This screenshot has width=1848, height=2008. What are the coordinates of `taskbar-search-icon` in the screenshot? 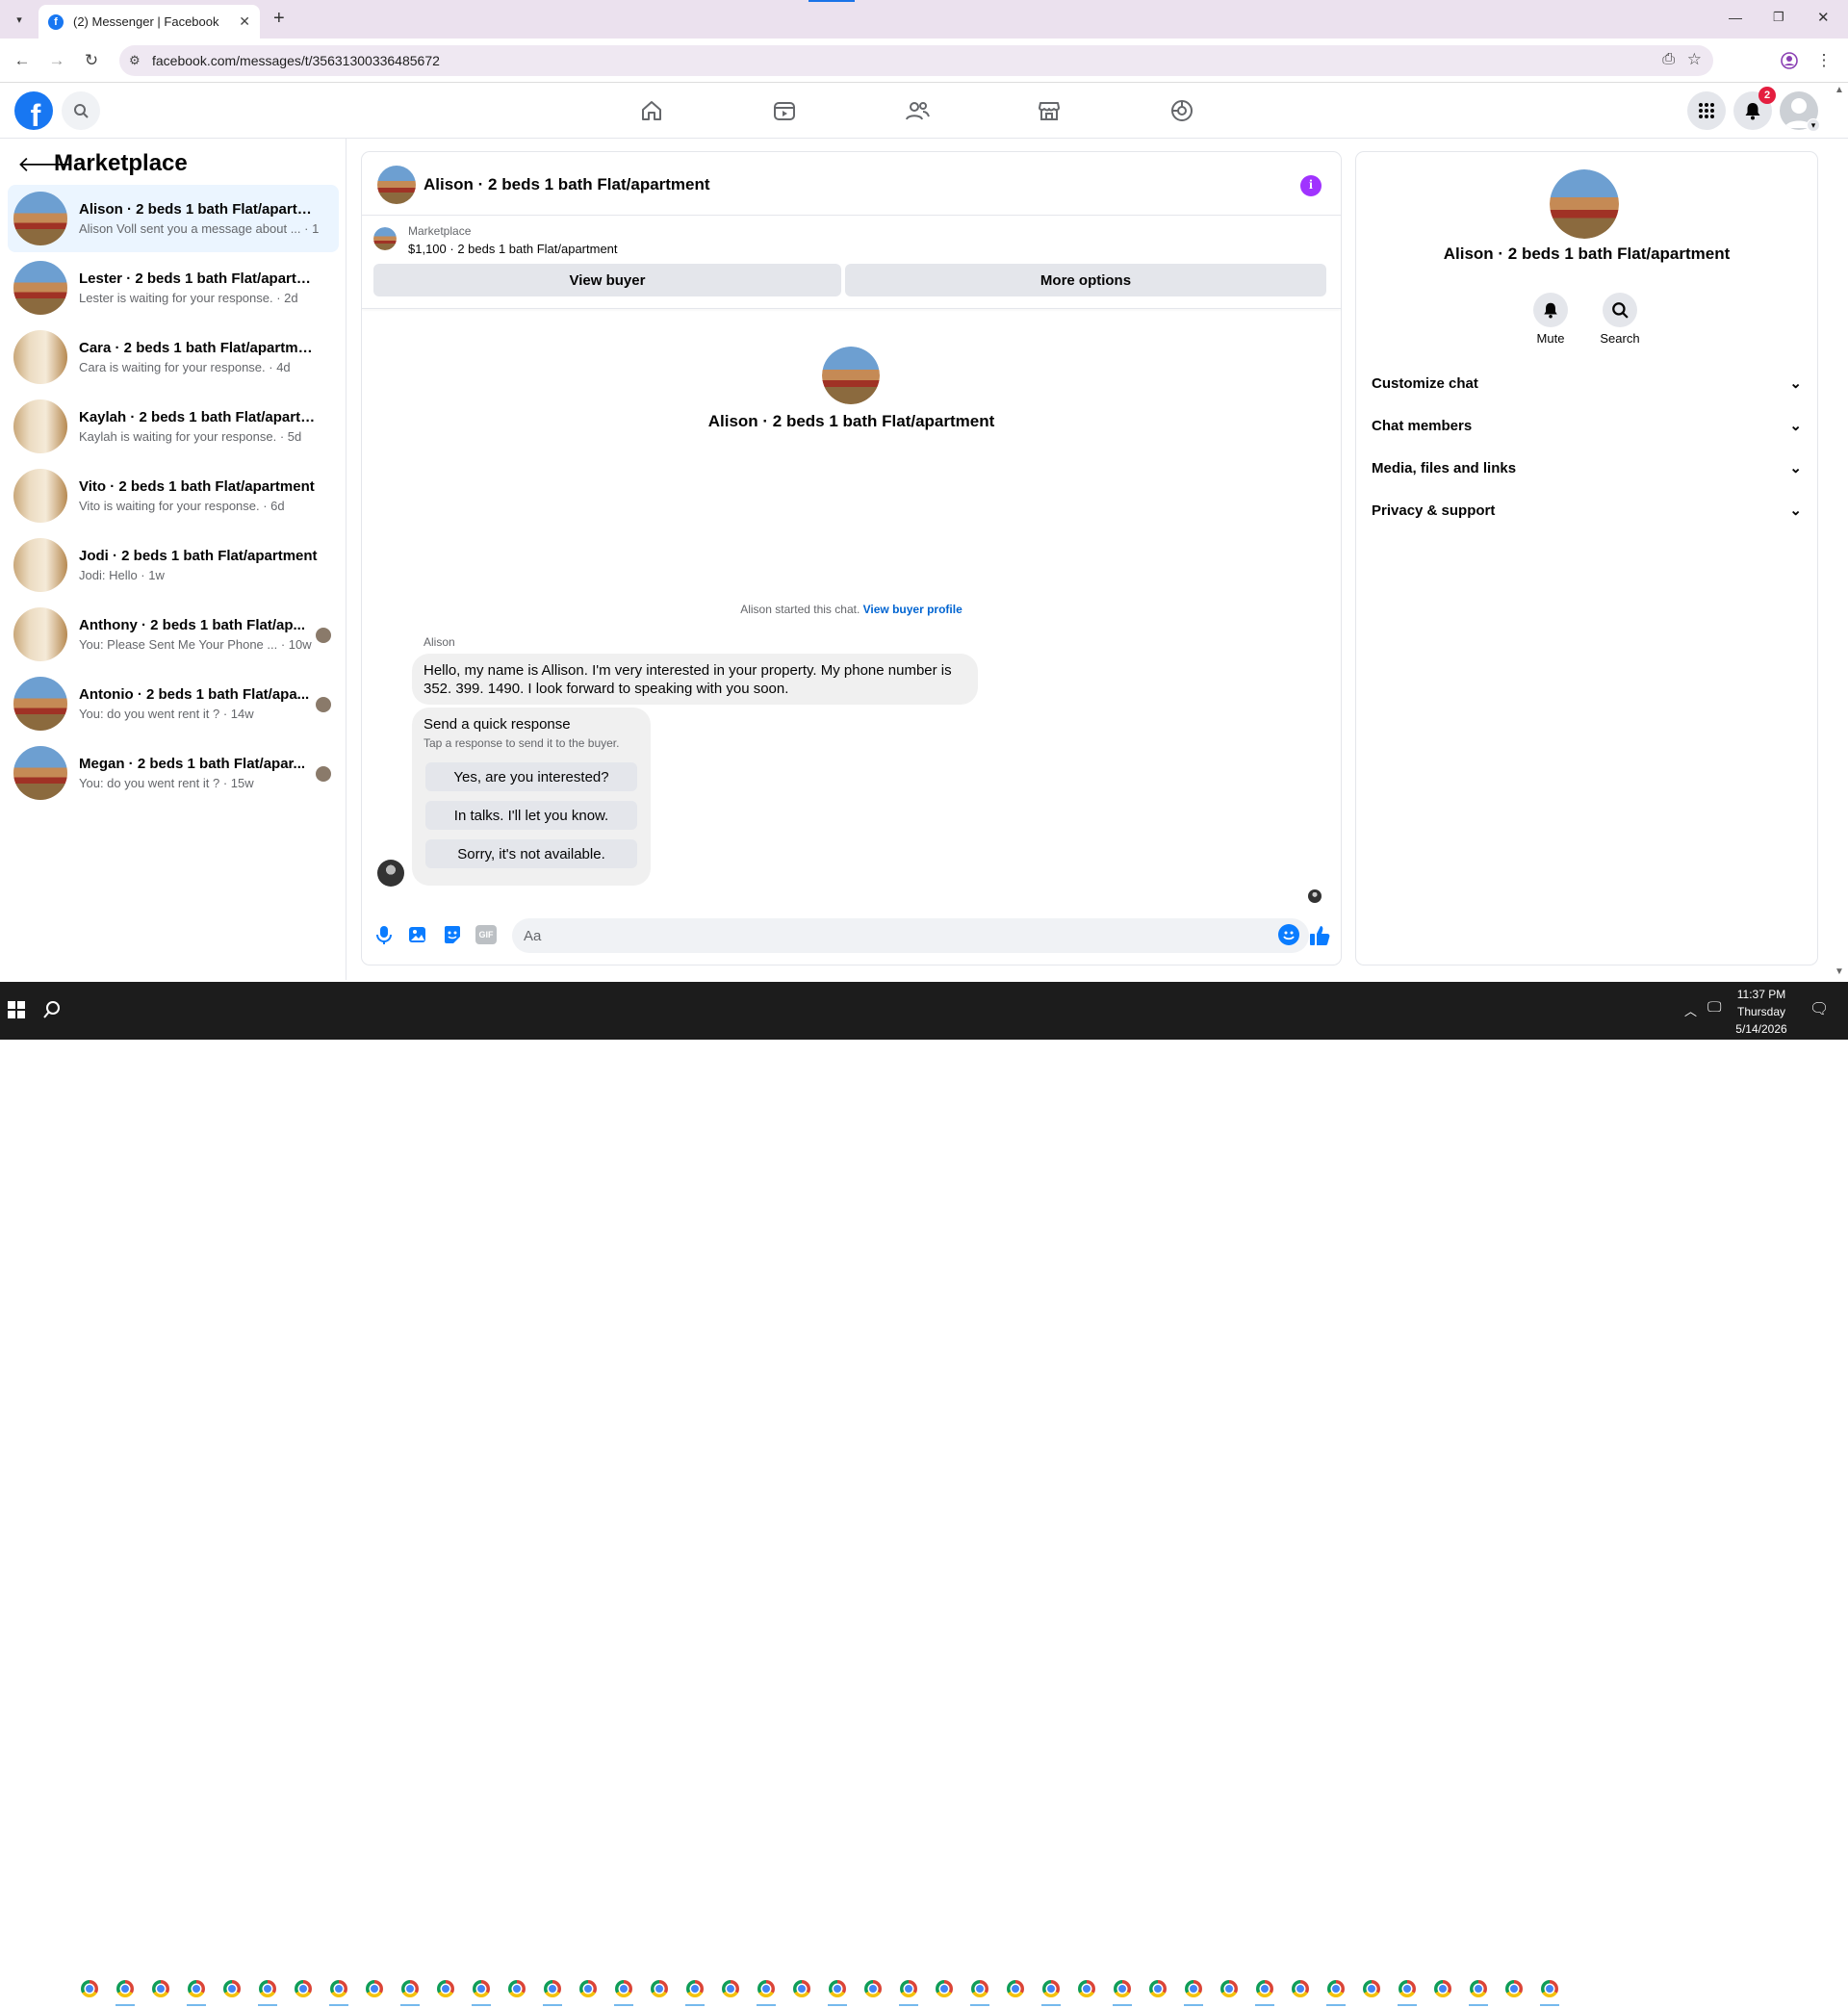 It's located at (52, 1009).